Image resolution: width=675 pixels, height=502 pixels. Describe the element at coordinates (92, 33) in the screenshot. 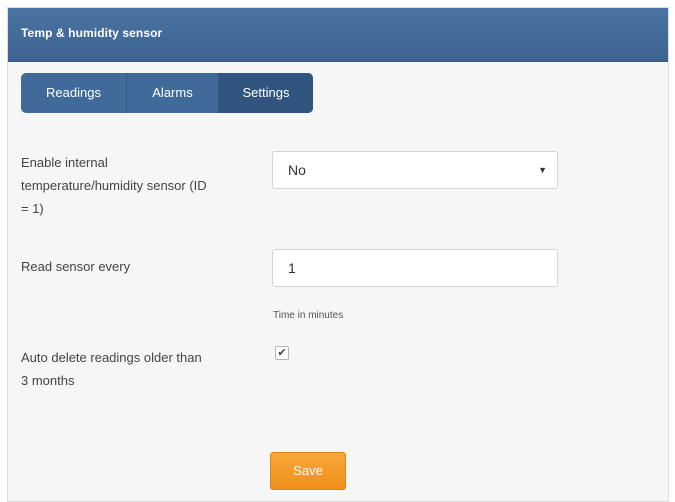

I see `panel-title: Temp & humidity sensor` at that location.